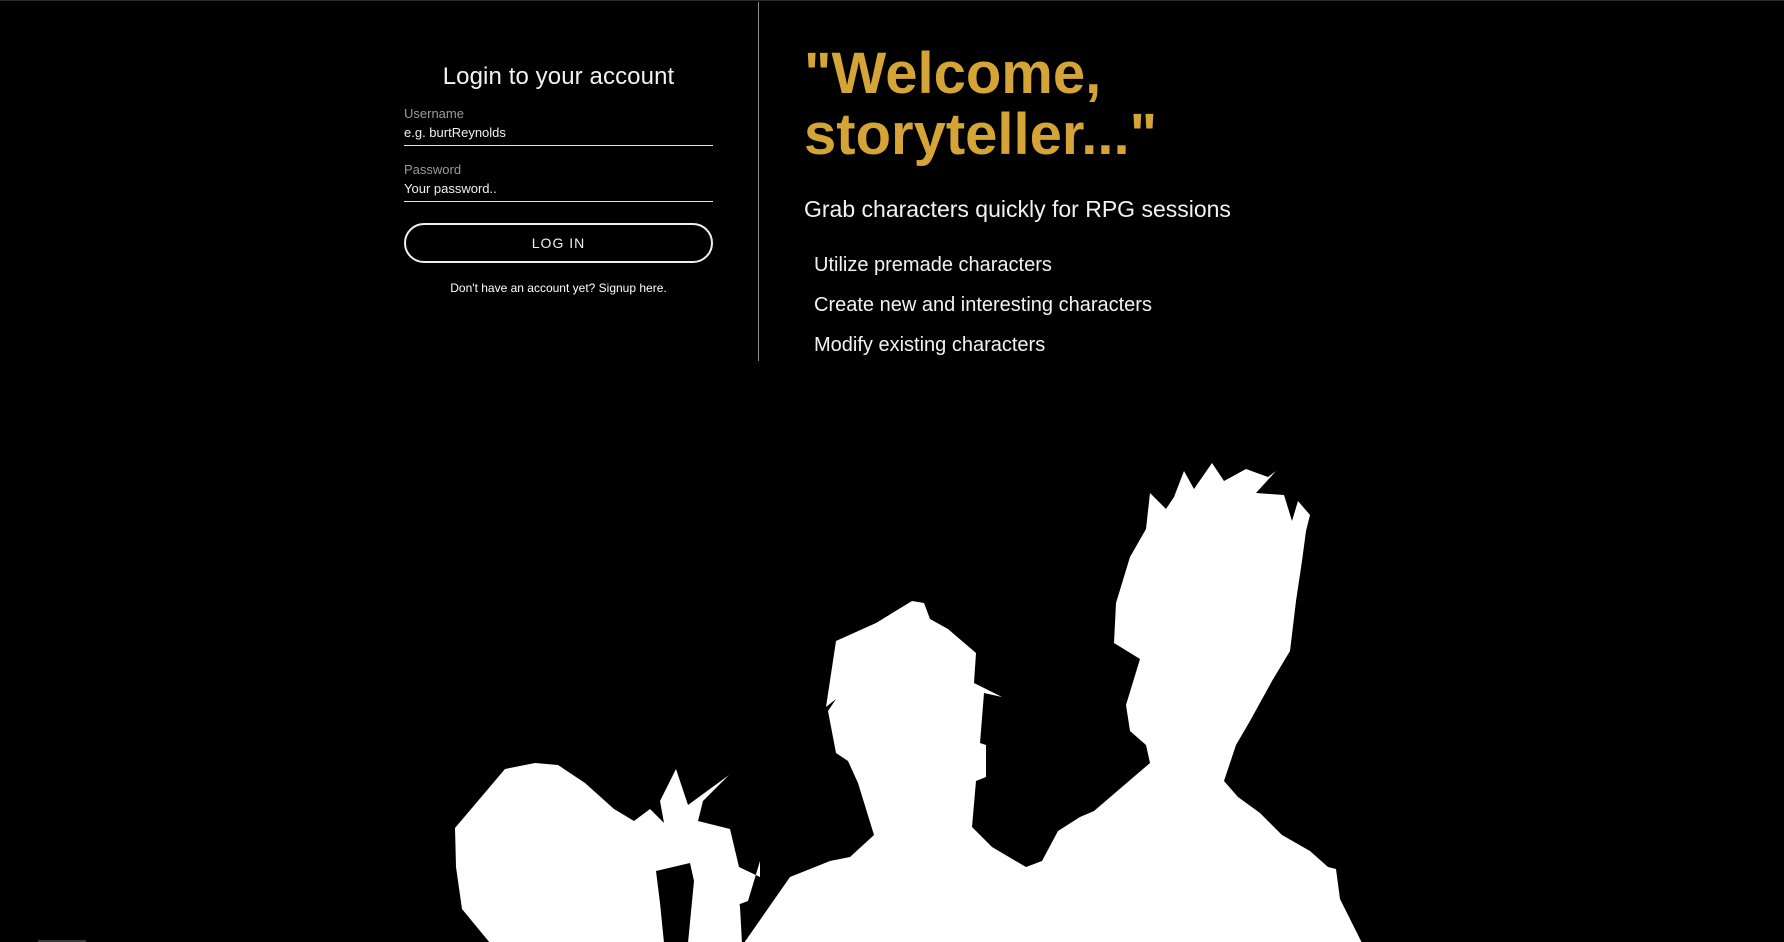 This screenshot has height=942, width=1784. What do you see at coordinates (981, 104) in the screenshot?
I see `welcome-heading: "Welcome, storyteller..."` at bounding box center [981, 104].